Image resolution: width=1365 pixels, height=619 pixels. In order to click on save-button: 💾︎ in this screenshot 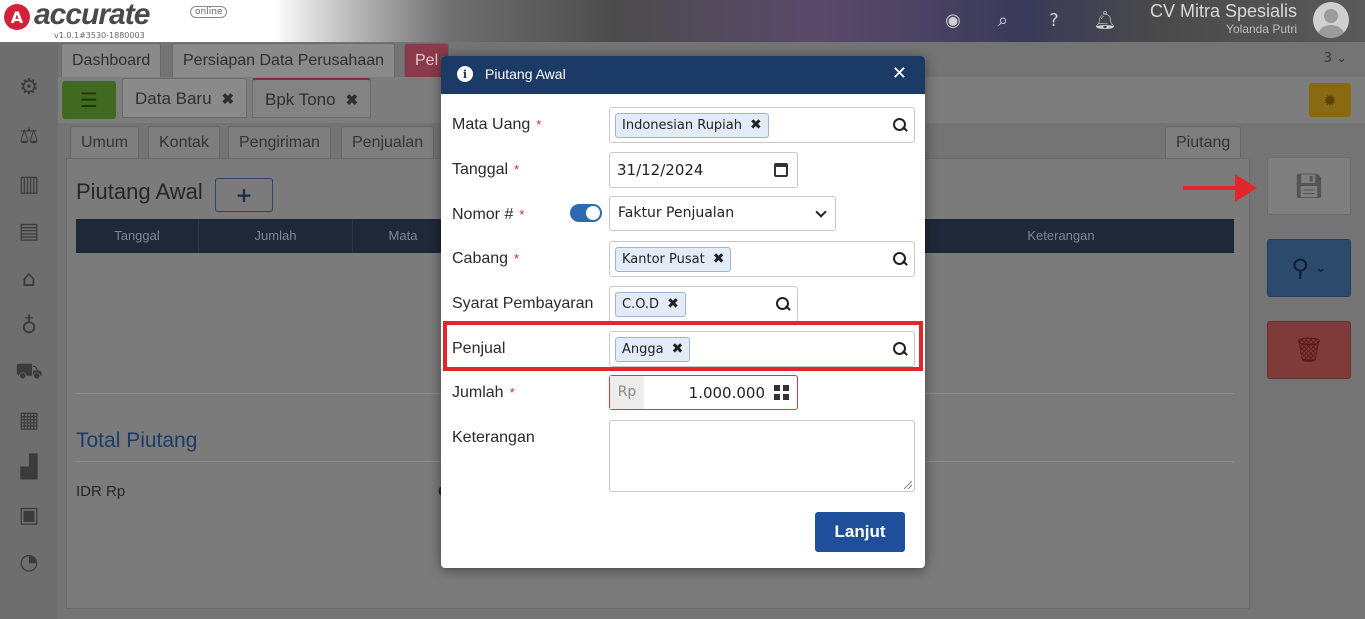, I will do `click(1309, 186)`.